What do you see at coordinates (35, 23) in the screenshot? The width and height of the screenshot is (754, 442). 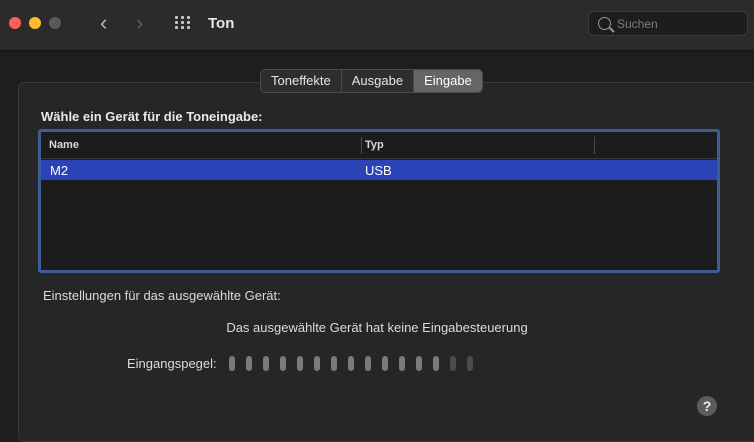 I see `minimize-window-button` at bounding box center [35, 23].